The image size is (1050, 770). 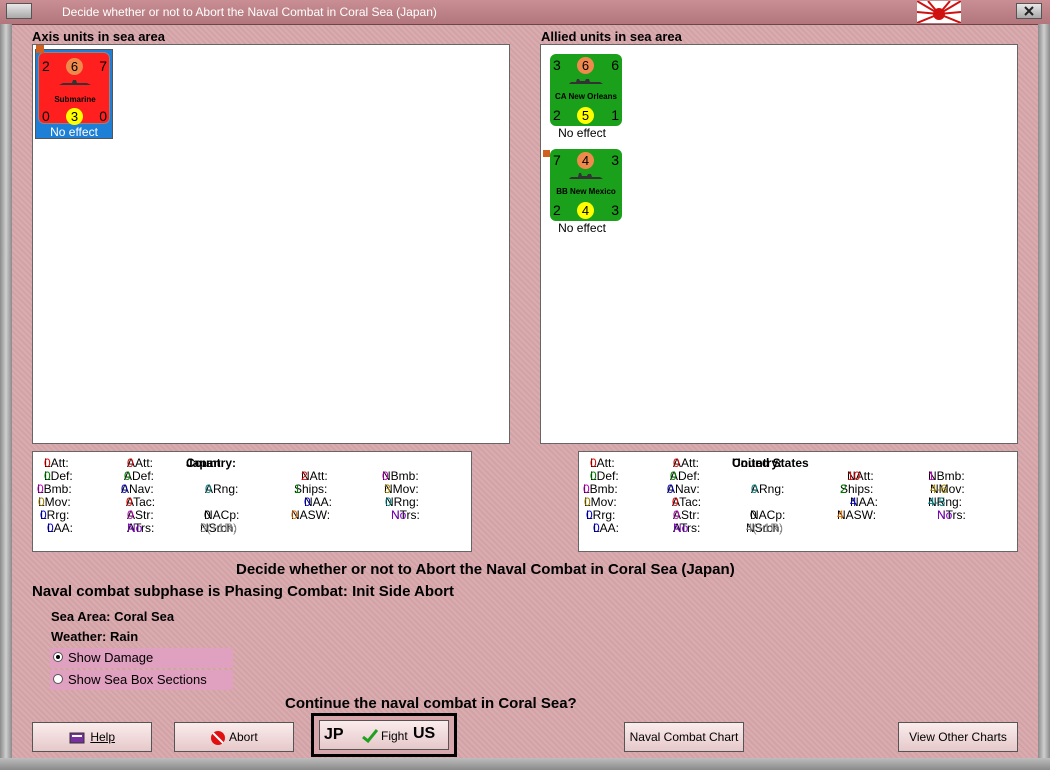 I want to click on unit-stat: 1, so click(x=615, y=115).